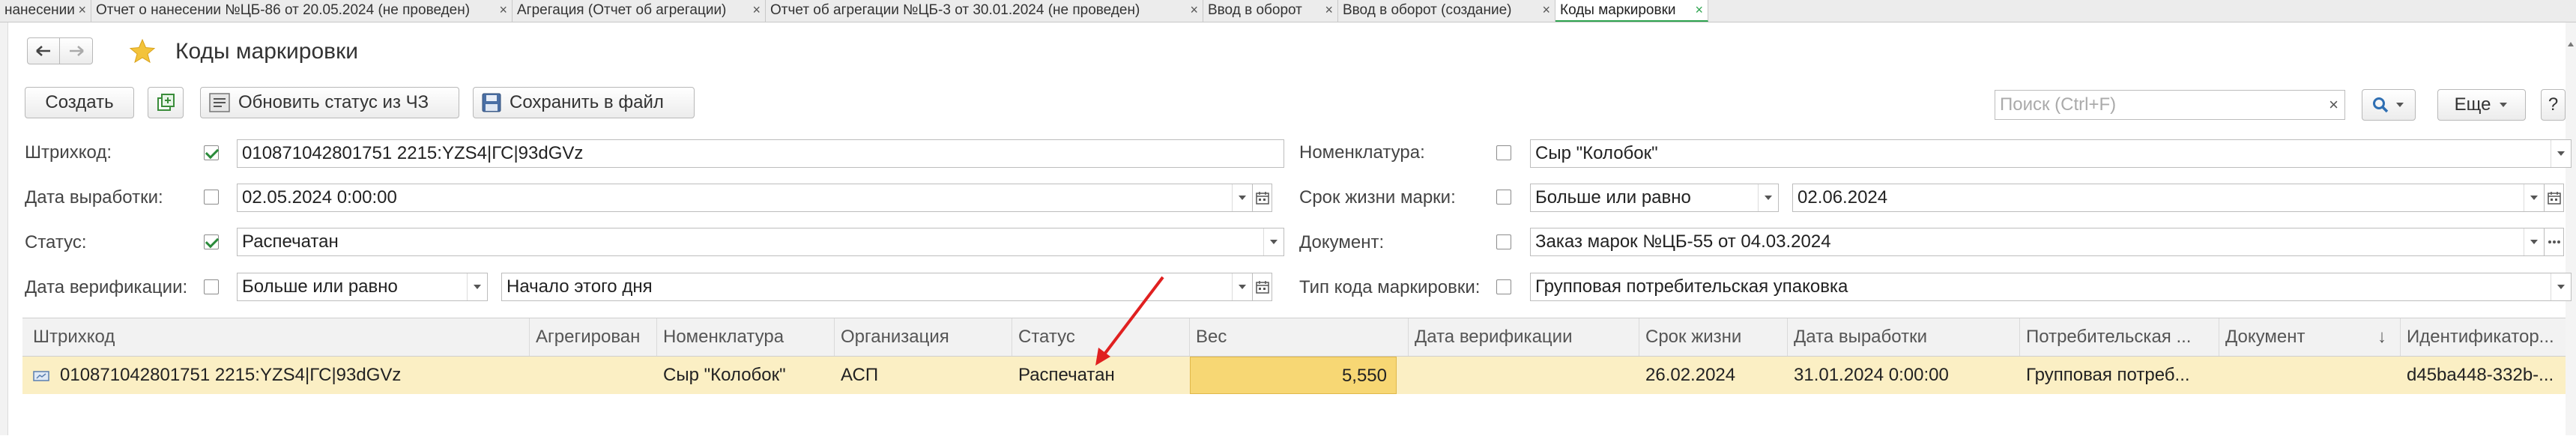 Image resolution: width=2576 pixels, height=436 pixels. I want to click on tab-marking-codes: Коды маркировки ×, so click(1631, 11).